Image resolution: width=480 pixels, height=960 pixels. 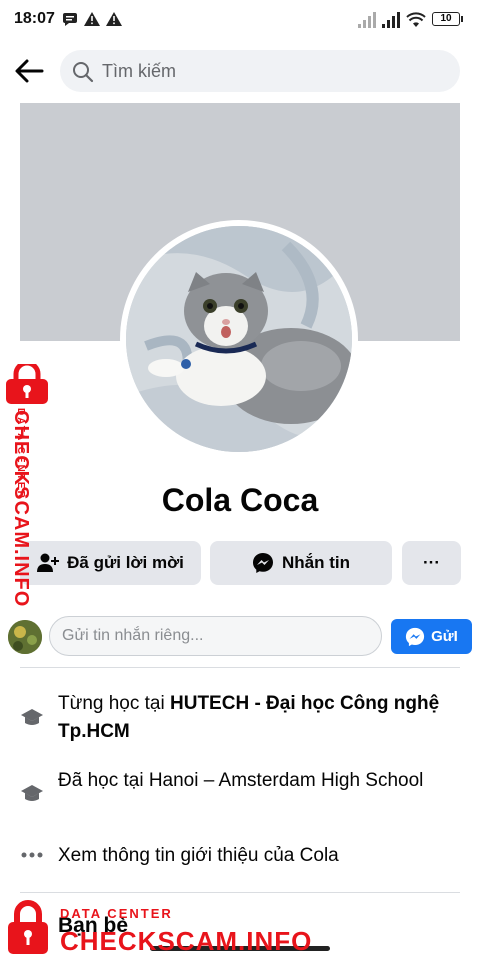 I want to click on profile-avatar, so click(x=239, y=339).